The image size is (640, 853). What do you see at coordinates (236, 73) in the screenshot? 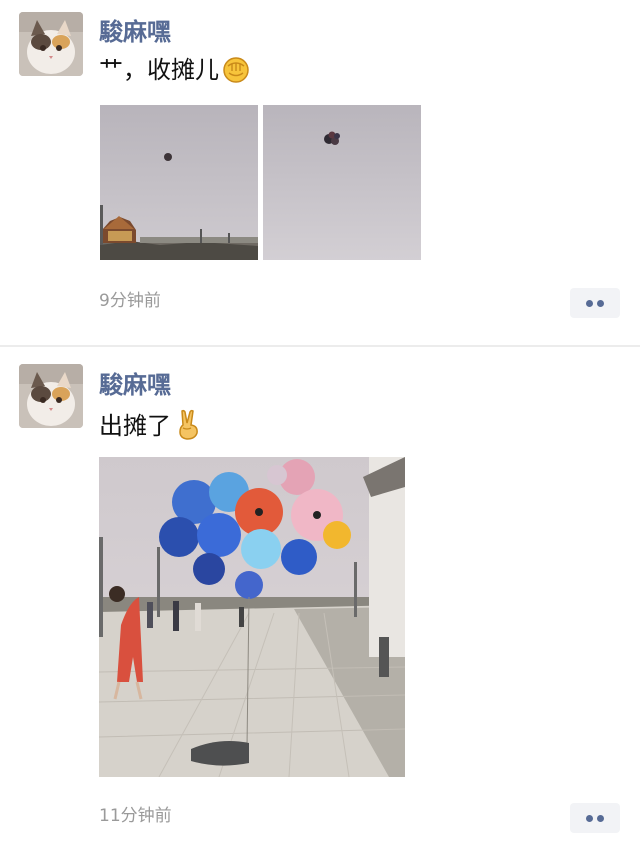
I see `fist-emoji-icon` at bounding box center [236, 73].